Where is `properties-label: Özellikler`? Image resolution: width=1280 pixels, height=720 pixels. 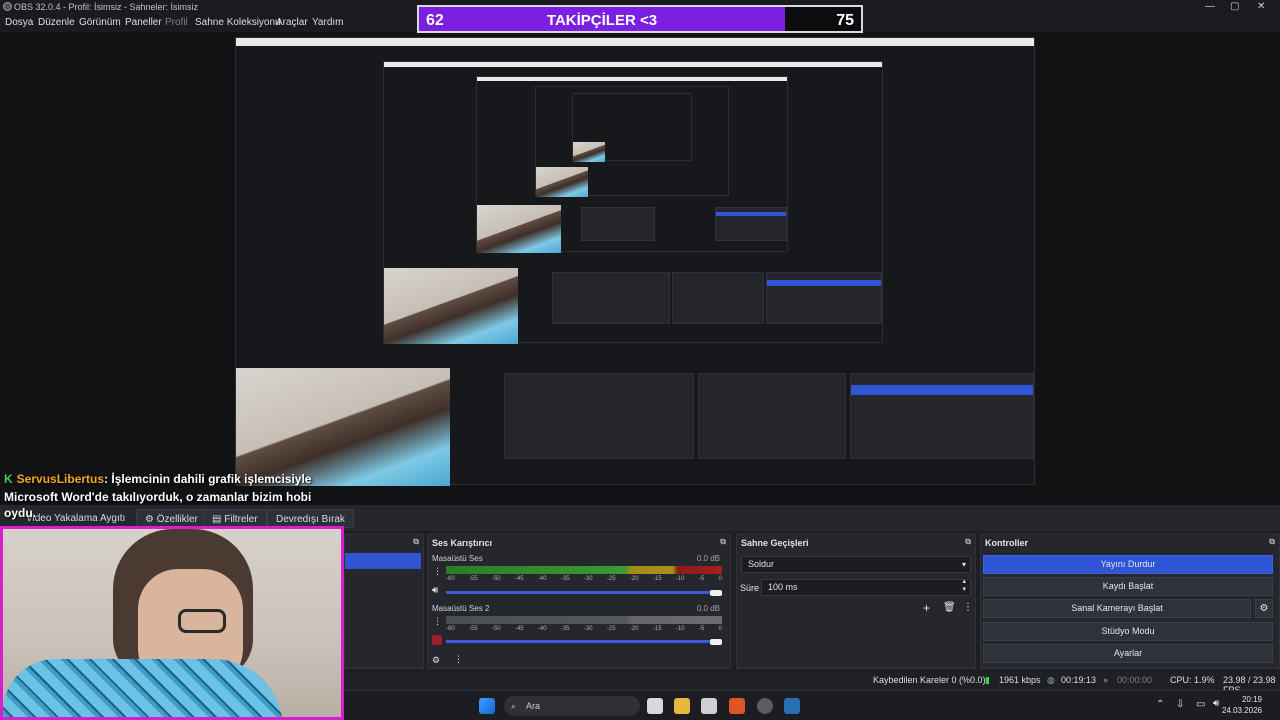
properties-label: Özellikler is located at coordinates (177, 519).